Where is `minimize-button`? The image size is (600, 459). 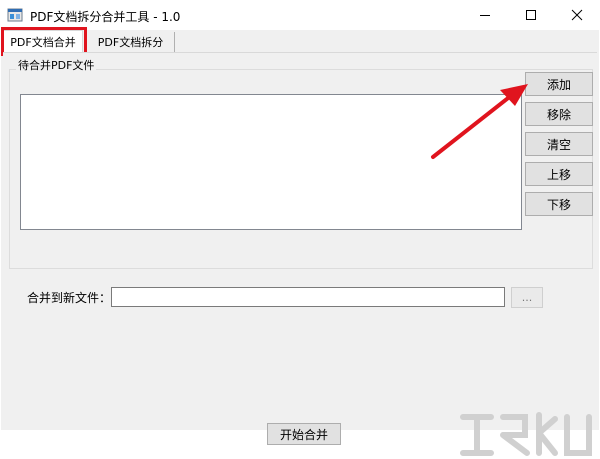
minimize-button is located at coordinates (485, 15).